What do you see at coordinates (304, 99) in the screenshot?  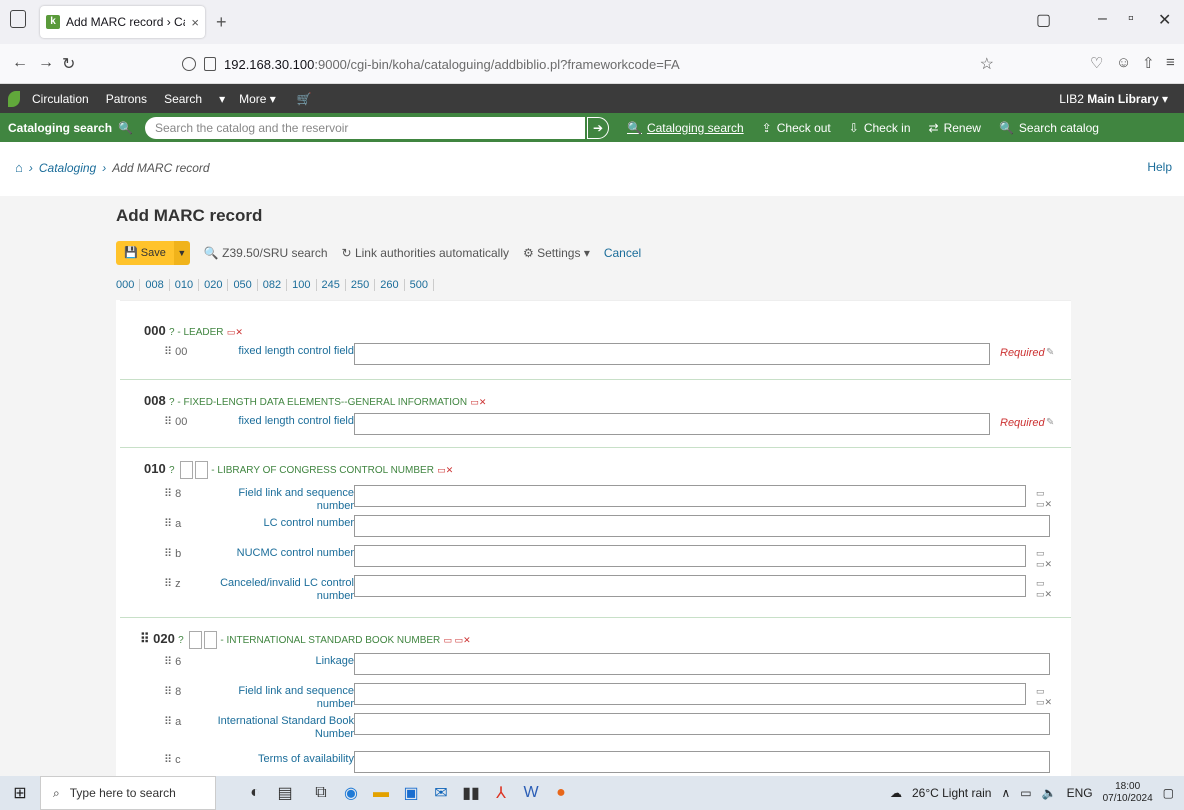 I see `cart-icon: 🛒` at bounding box center [304, 99].